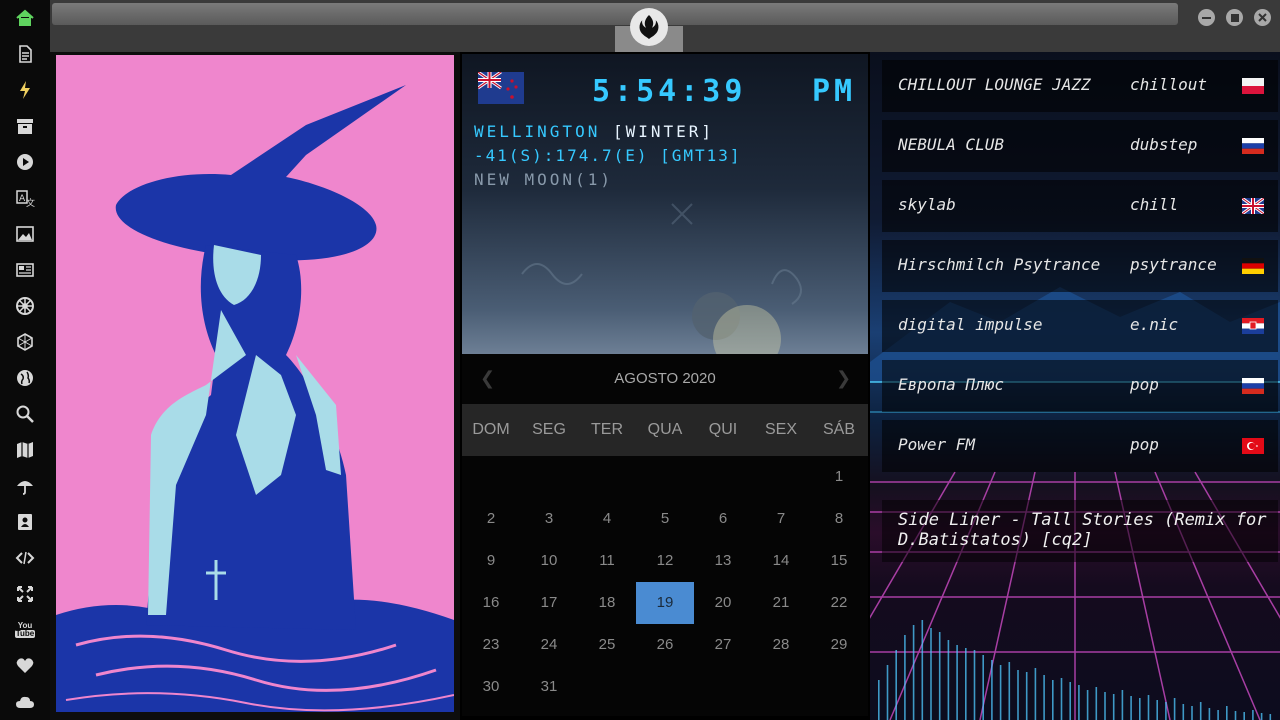 The height and width of the screenshot is (720, 1280). Describe the element at coordinates (723, 429) in the screenshot. I see `weekday-label: QUI` at that location.